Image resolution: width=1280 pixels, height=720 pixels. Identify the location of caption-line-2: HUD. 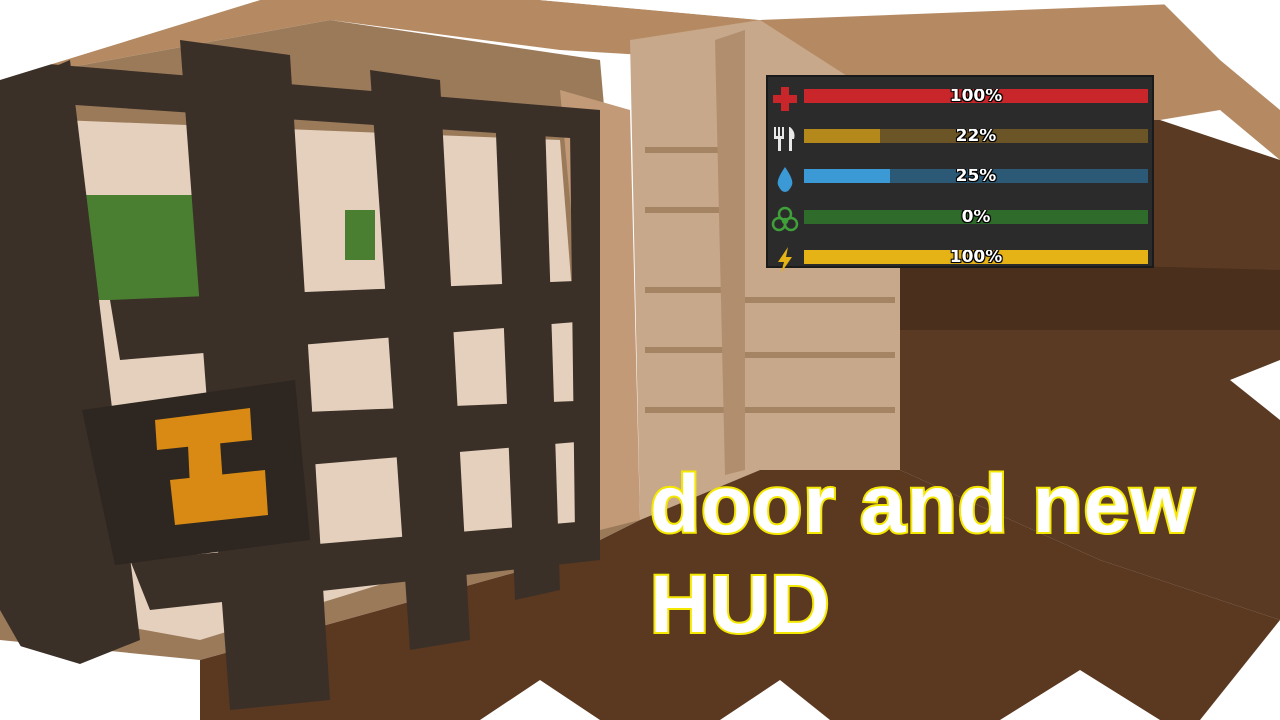
(740, 604).